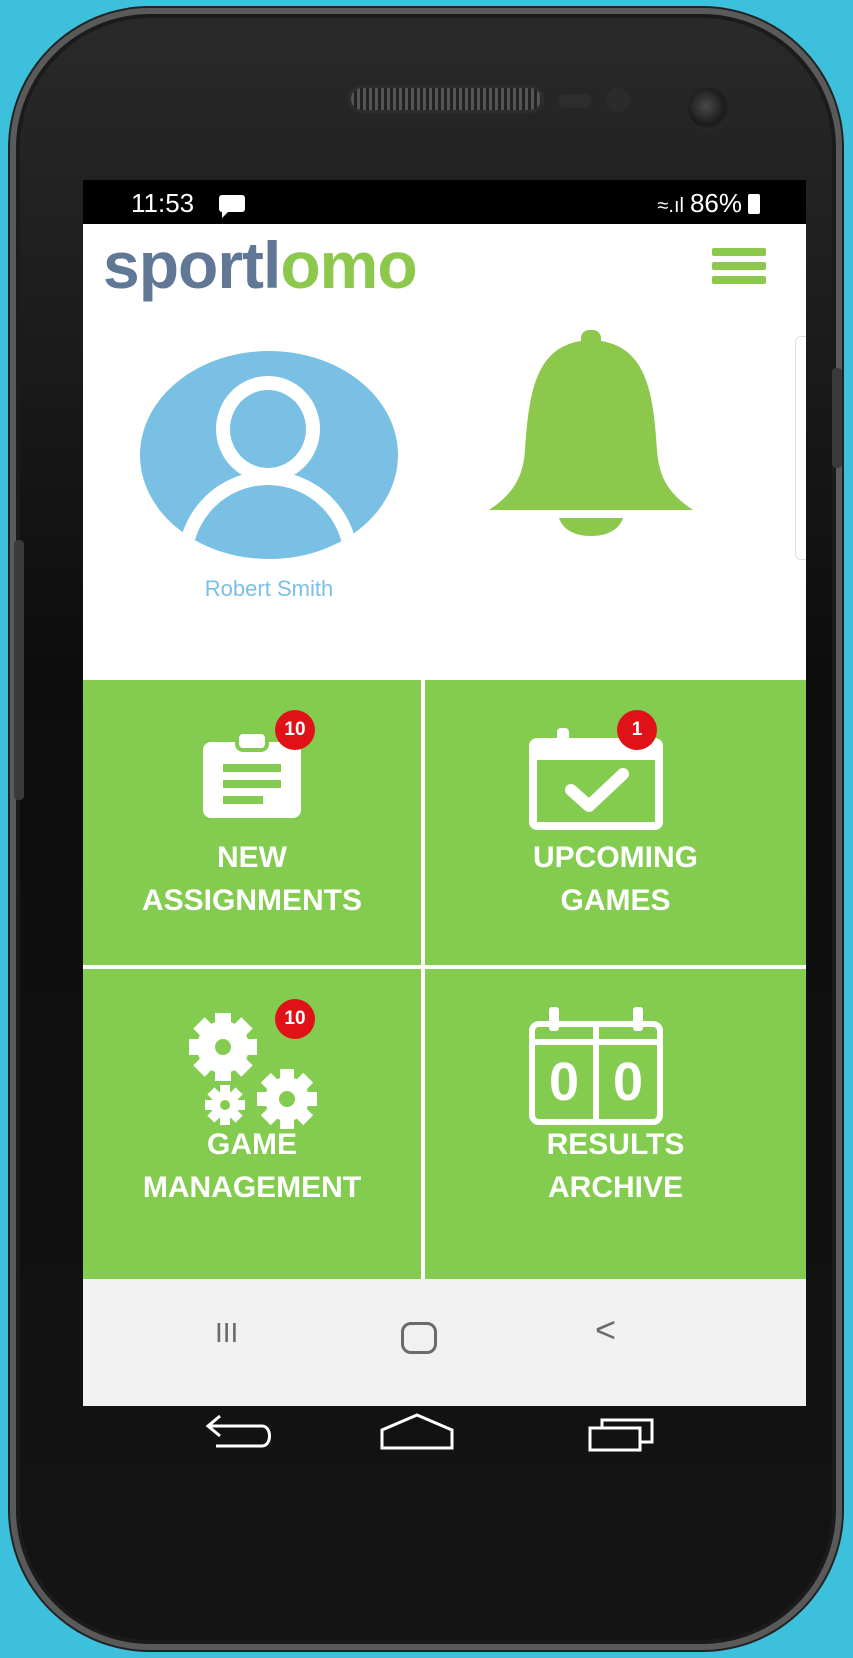  Describe the element at coordinates (444, 202) in the screenshot. I see `status-bar: 11:53 ≈.ıl 86%` at that location.